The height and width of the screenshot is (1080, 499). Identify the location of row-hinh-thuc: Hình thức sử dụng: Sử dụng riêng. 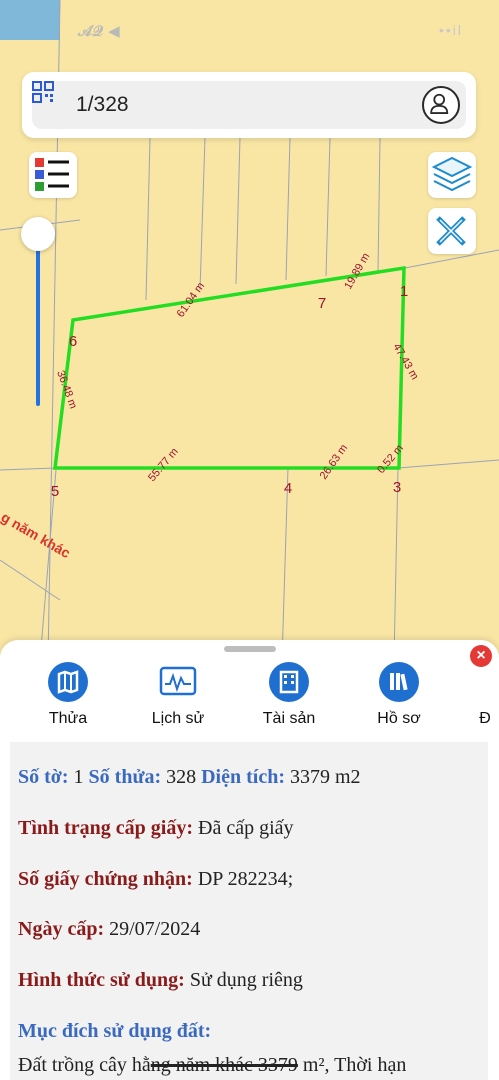
(160, 980).